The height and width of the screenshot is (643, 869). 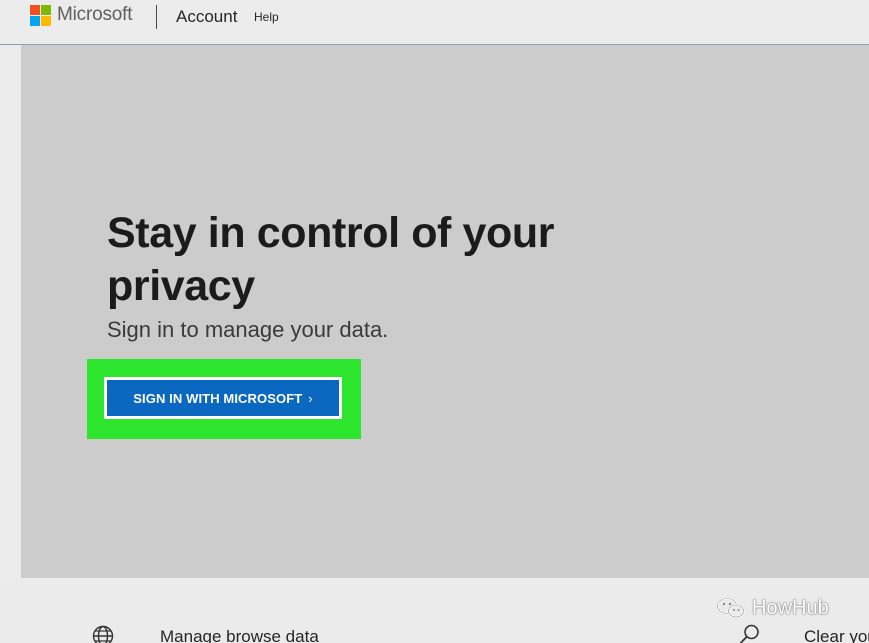 What do you see at coordinates (310, 398) in the screenshot?
I see `chevron-right-icon: ›` at bounding box center [310, 398].